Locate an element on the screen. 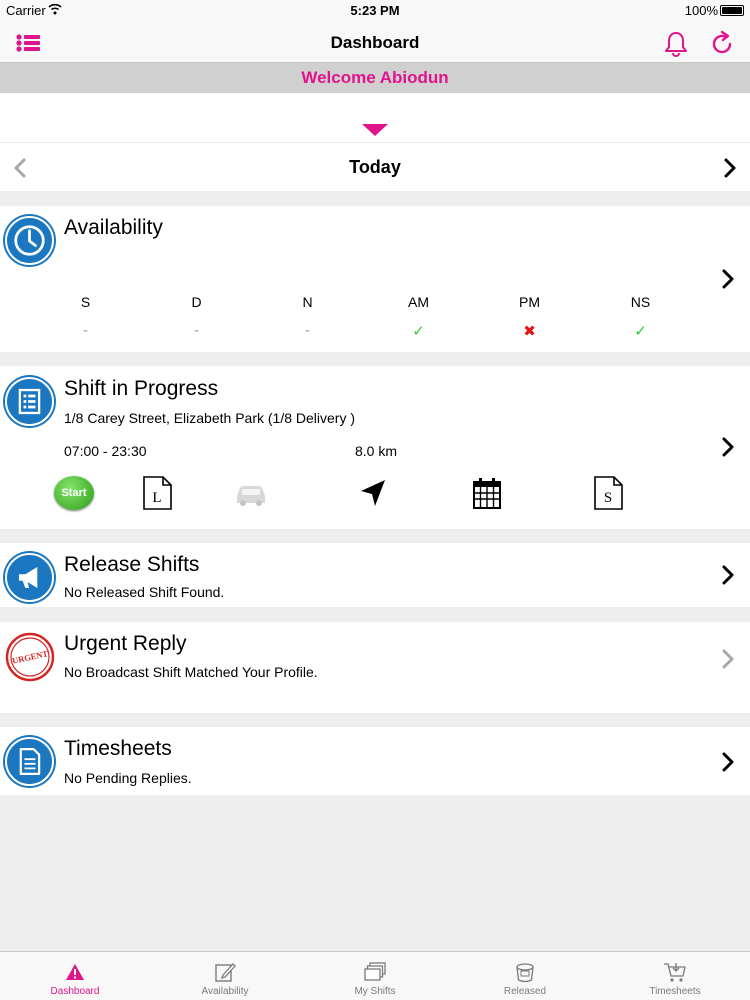  clock-icon is located at coordinates (29, 240).